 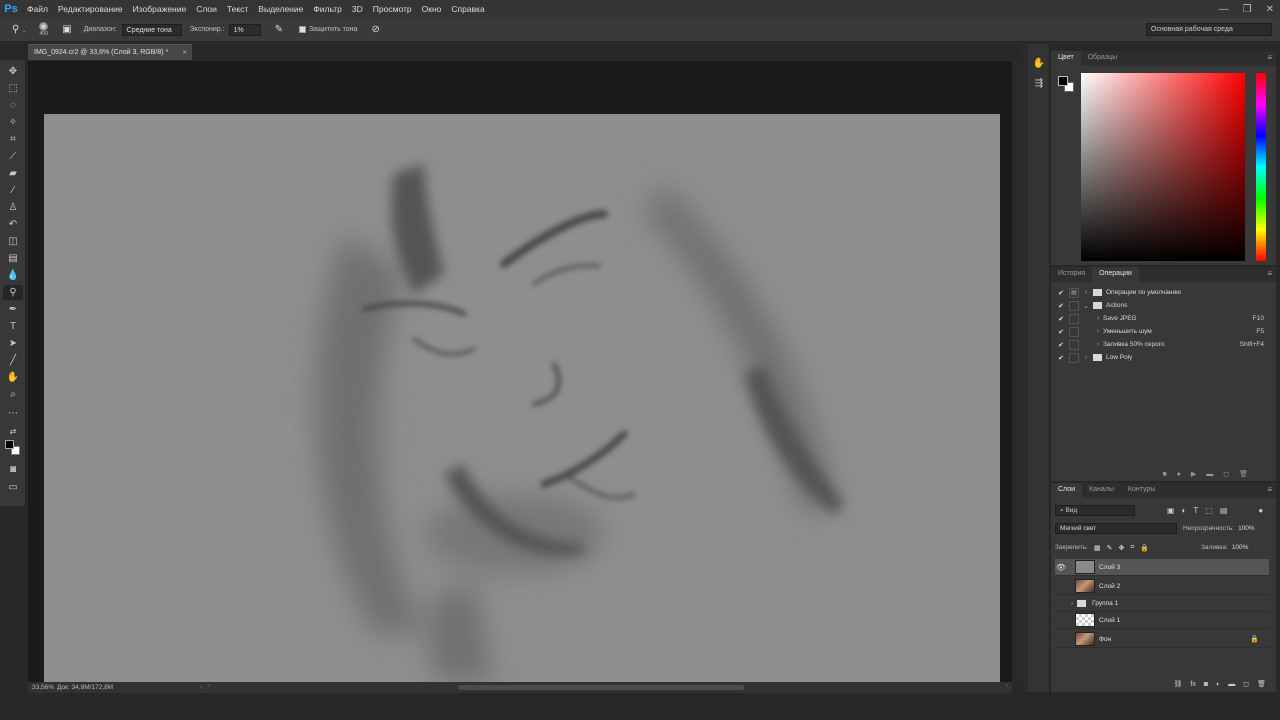 What do you see at coordinates (1115, 274) in the screenshot?
I see `tab-actions: Операции` at bounding box center [1115, 274].